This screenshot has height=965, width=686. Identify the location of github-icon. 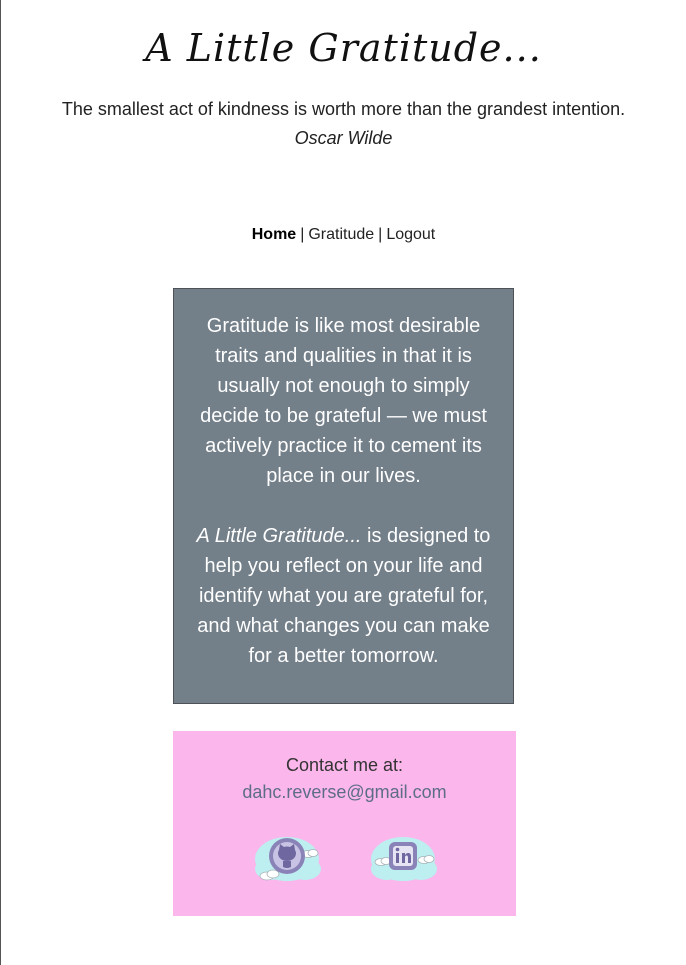
(288, 859).